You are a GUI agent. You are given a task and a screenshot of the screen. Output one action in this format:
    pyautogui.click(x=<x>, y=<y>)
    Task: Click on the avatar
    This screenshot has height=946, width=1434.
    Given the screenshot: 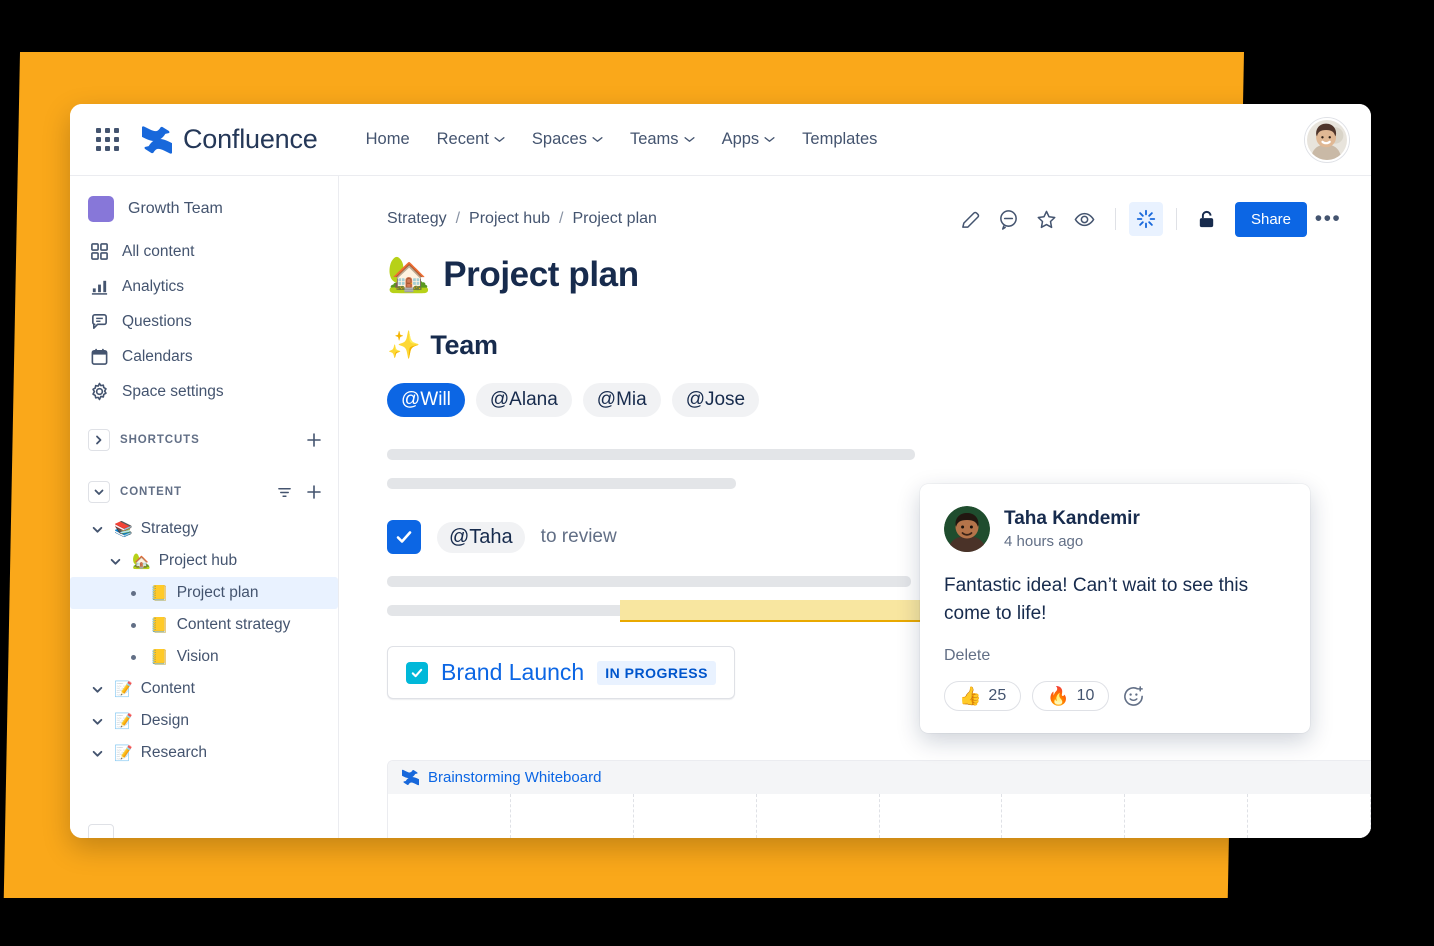 What is the action you would take?
    pyautogui.click(x=1327, y=139)
    